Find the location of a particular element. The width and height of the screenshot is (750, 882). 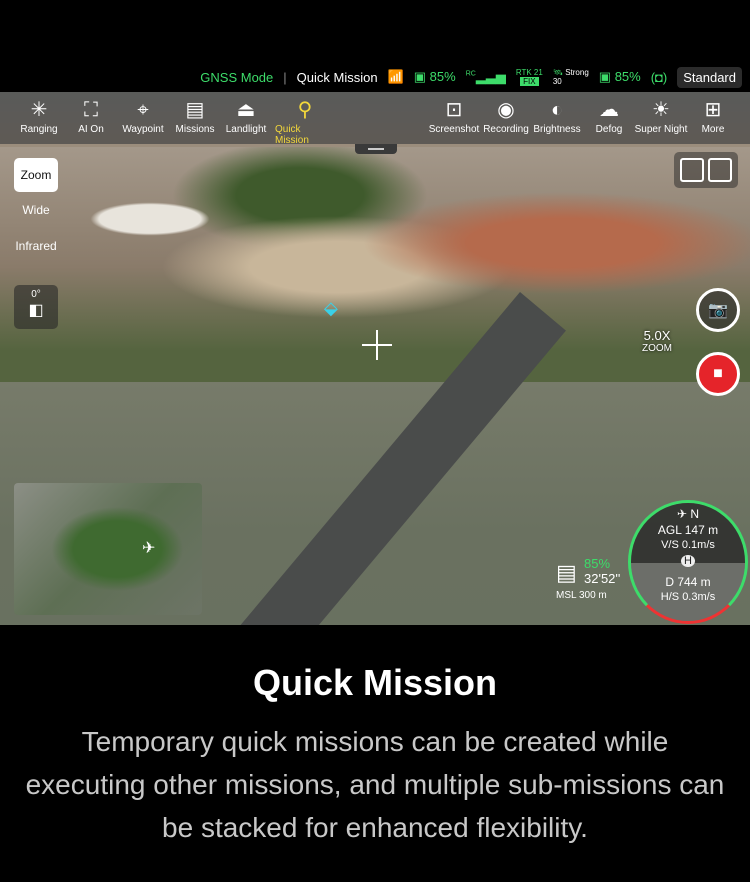

rc-signal: RC▂▃▅ is located at coordinates (485, 76).